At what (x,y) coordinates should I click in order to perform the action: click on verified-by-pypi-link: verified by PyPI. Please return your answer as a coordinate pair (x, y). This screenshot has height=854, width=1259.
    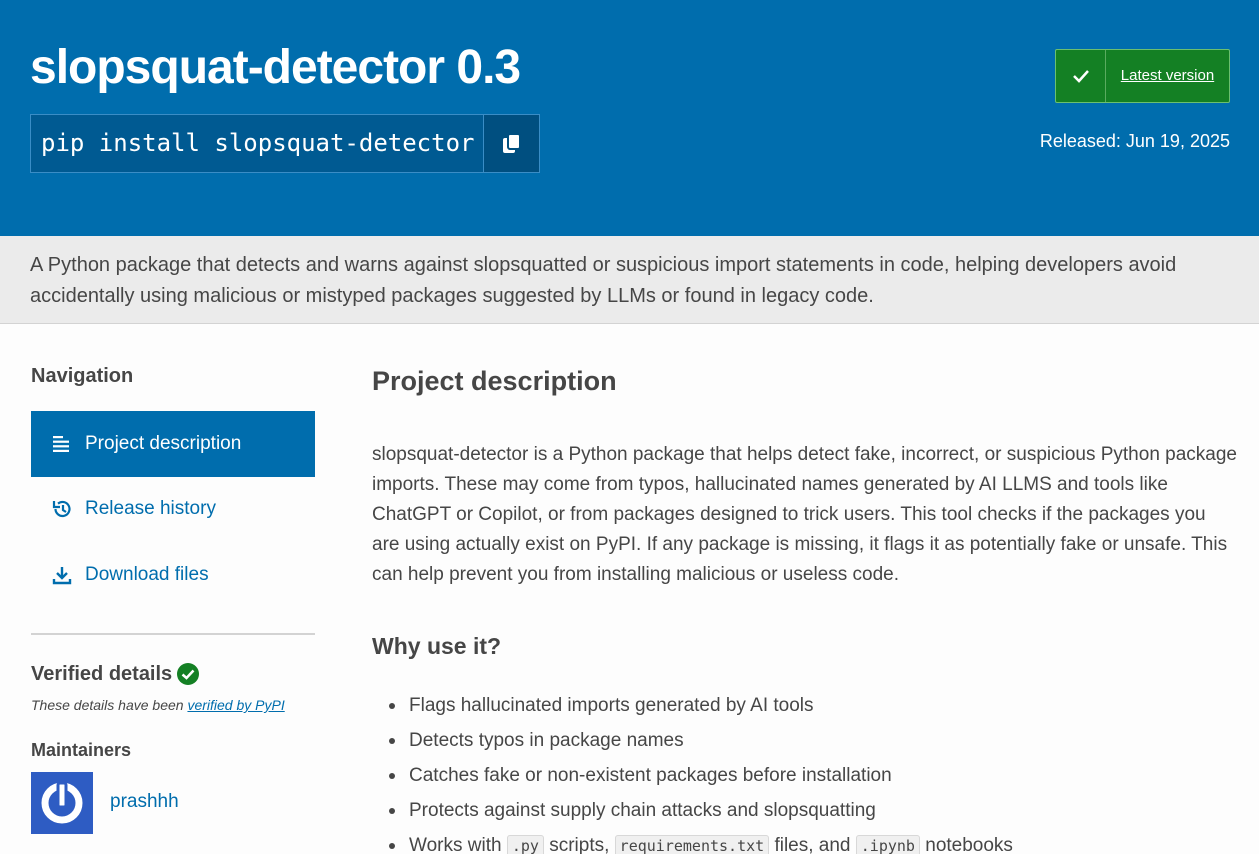
    Looking at the image, I should click on (235, 705).